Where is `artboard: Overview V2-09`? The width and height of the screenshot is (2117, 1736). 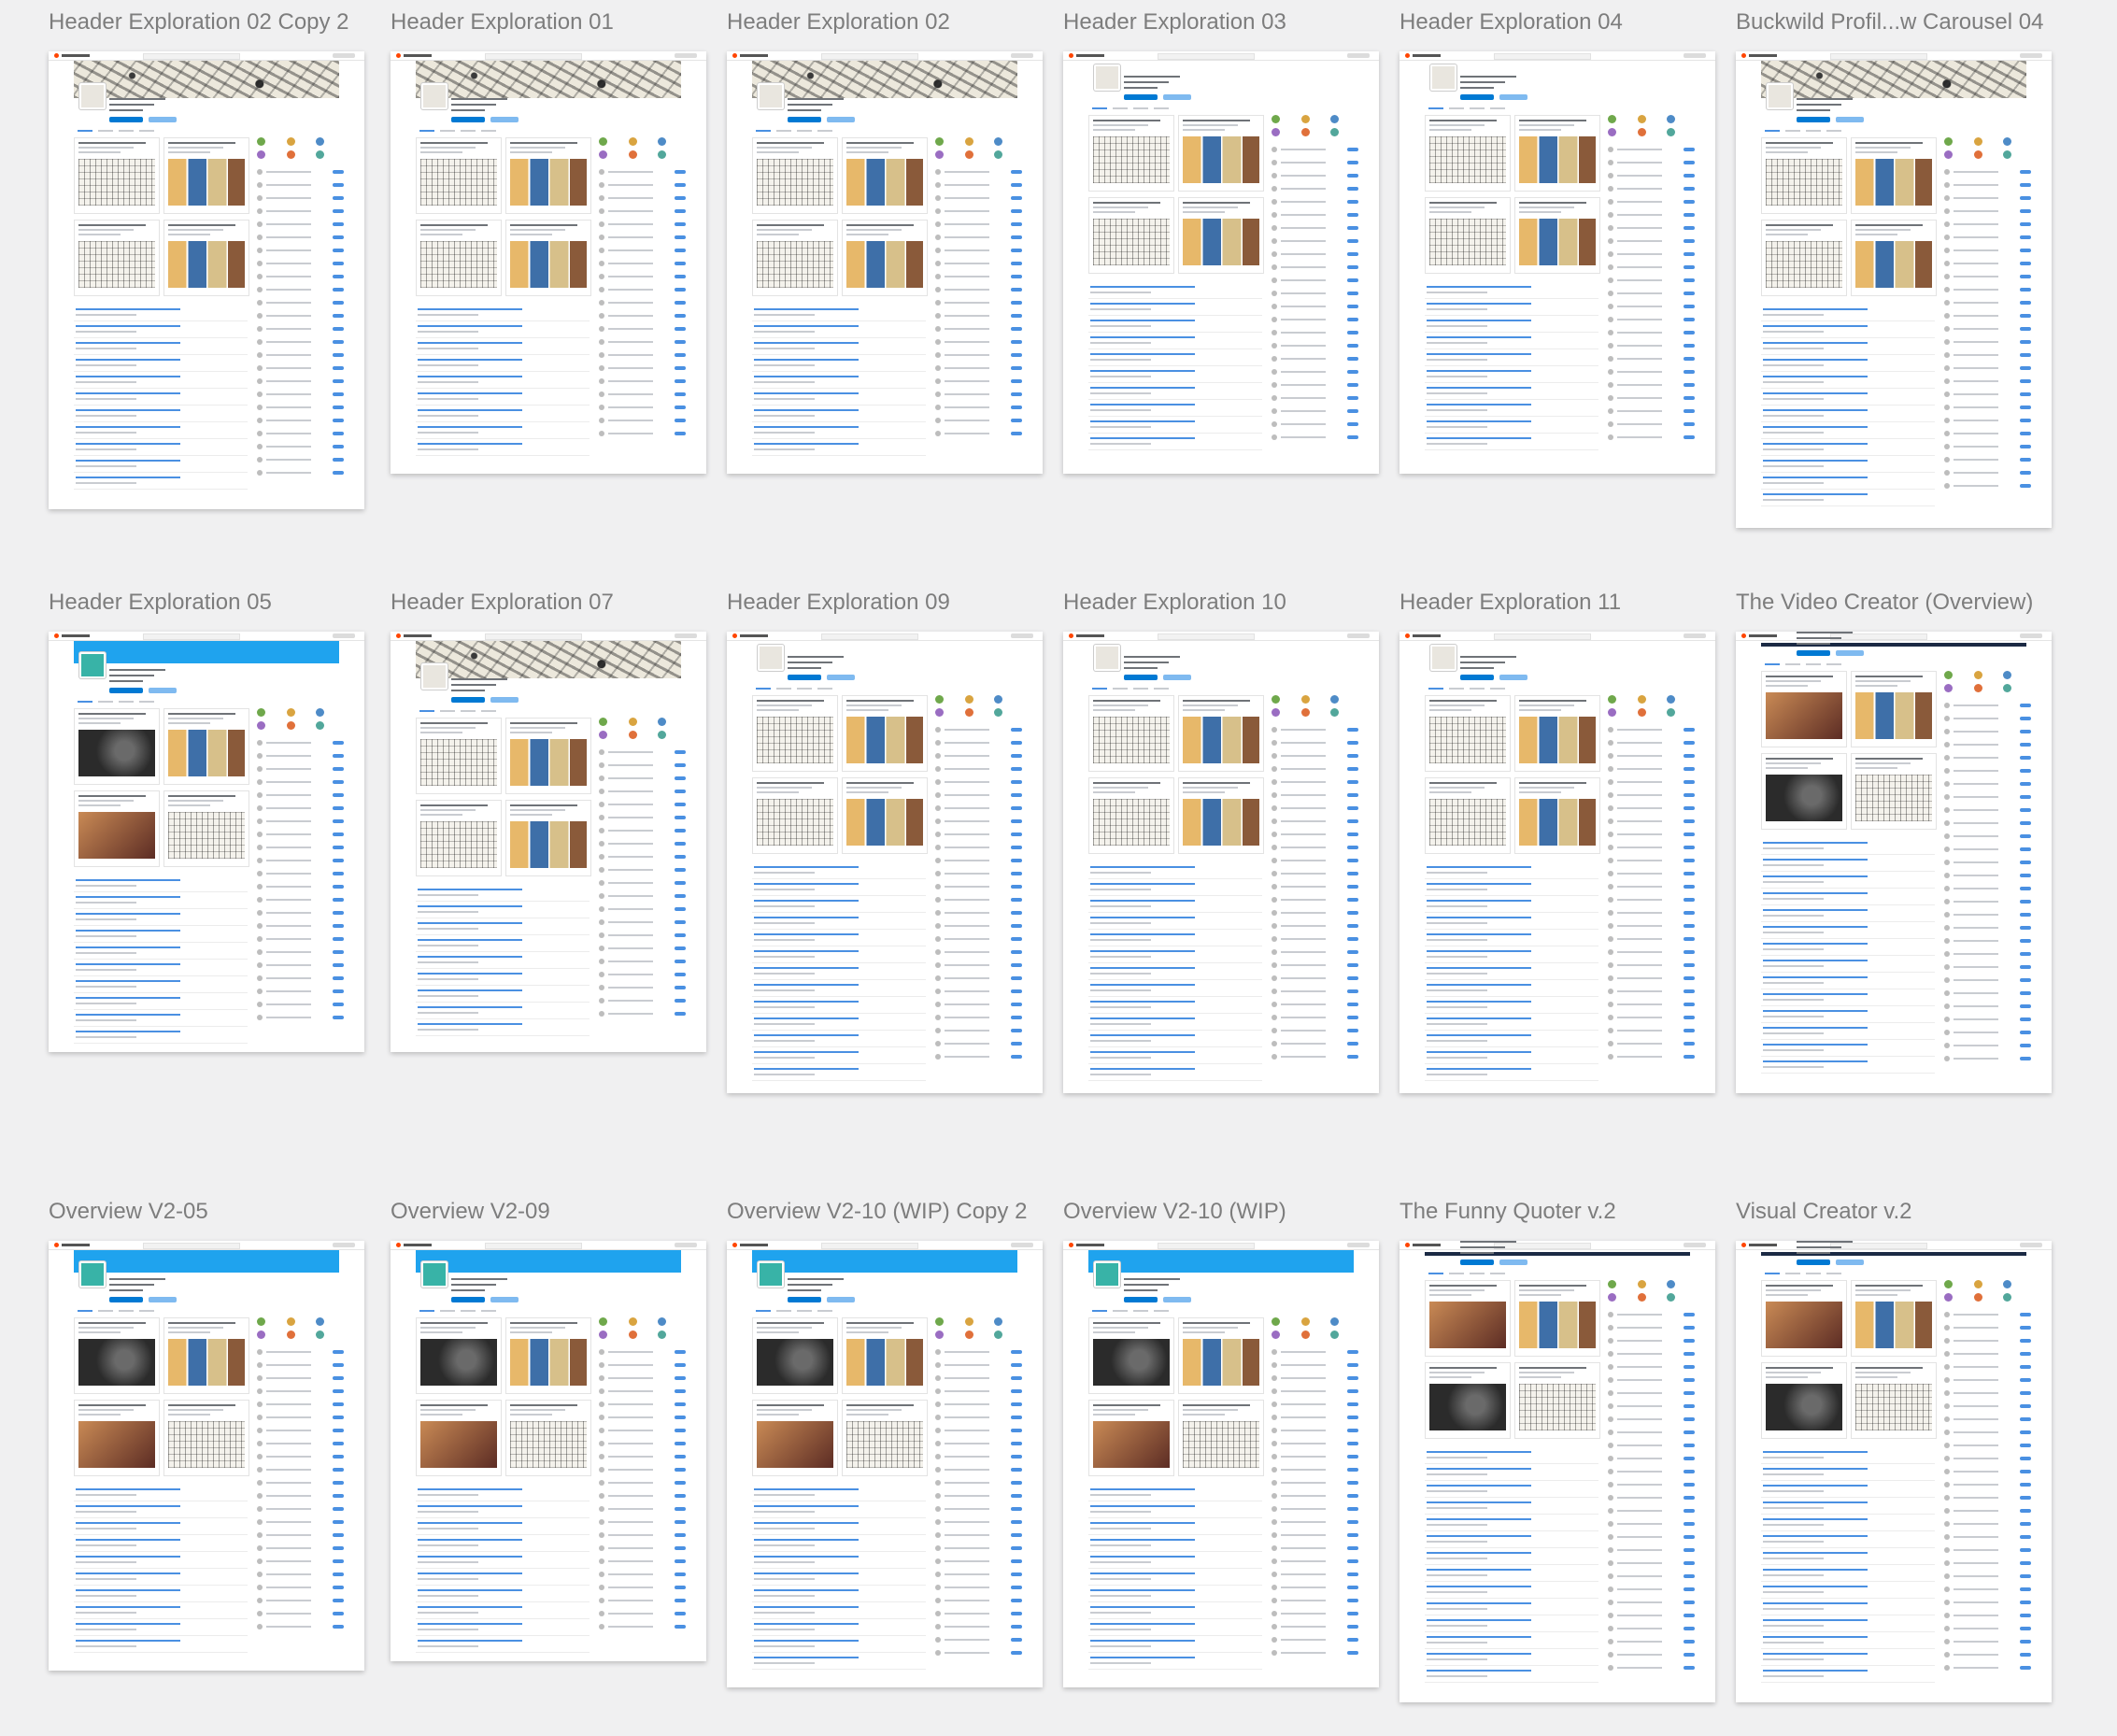
artboard: Overview V2-09 is located at coordinates (548, 1430).